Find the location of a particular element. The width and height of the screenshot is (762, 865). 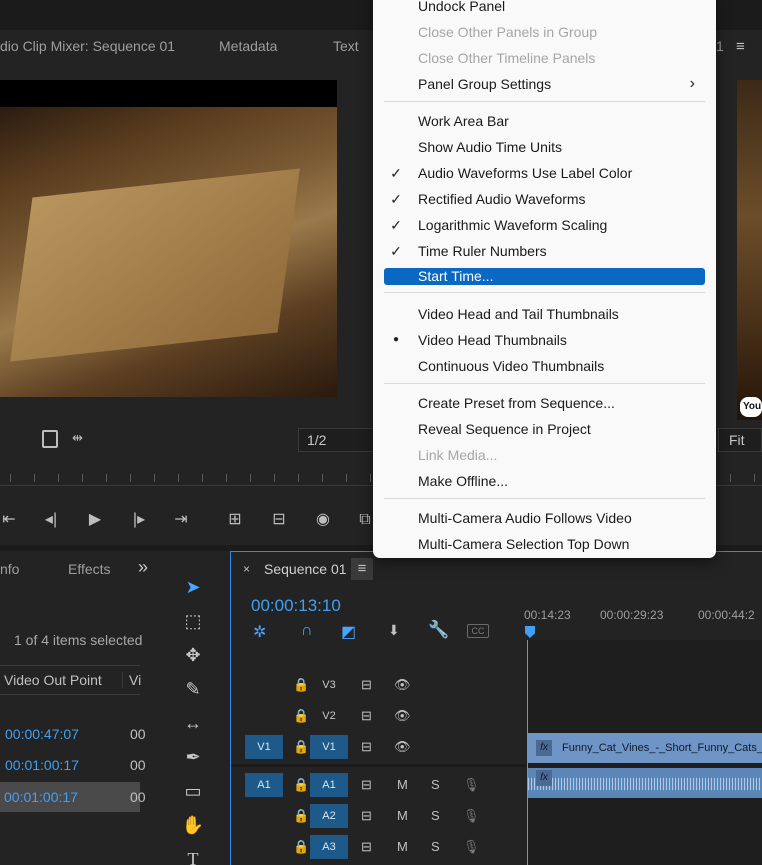

step-back-icon: ◂| is located at coordinates (51, 520).